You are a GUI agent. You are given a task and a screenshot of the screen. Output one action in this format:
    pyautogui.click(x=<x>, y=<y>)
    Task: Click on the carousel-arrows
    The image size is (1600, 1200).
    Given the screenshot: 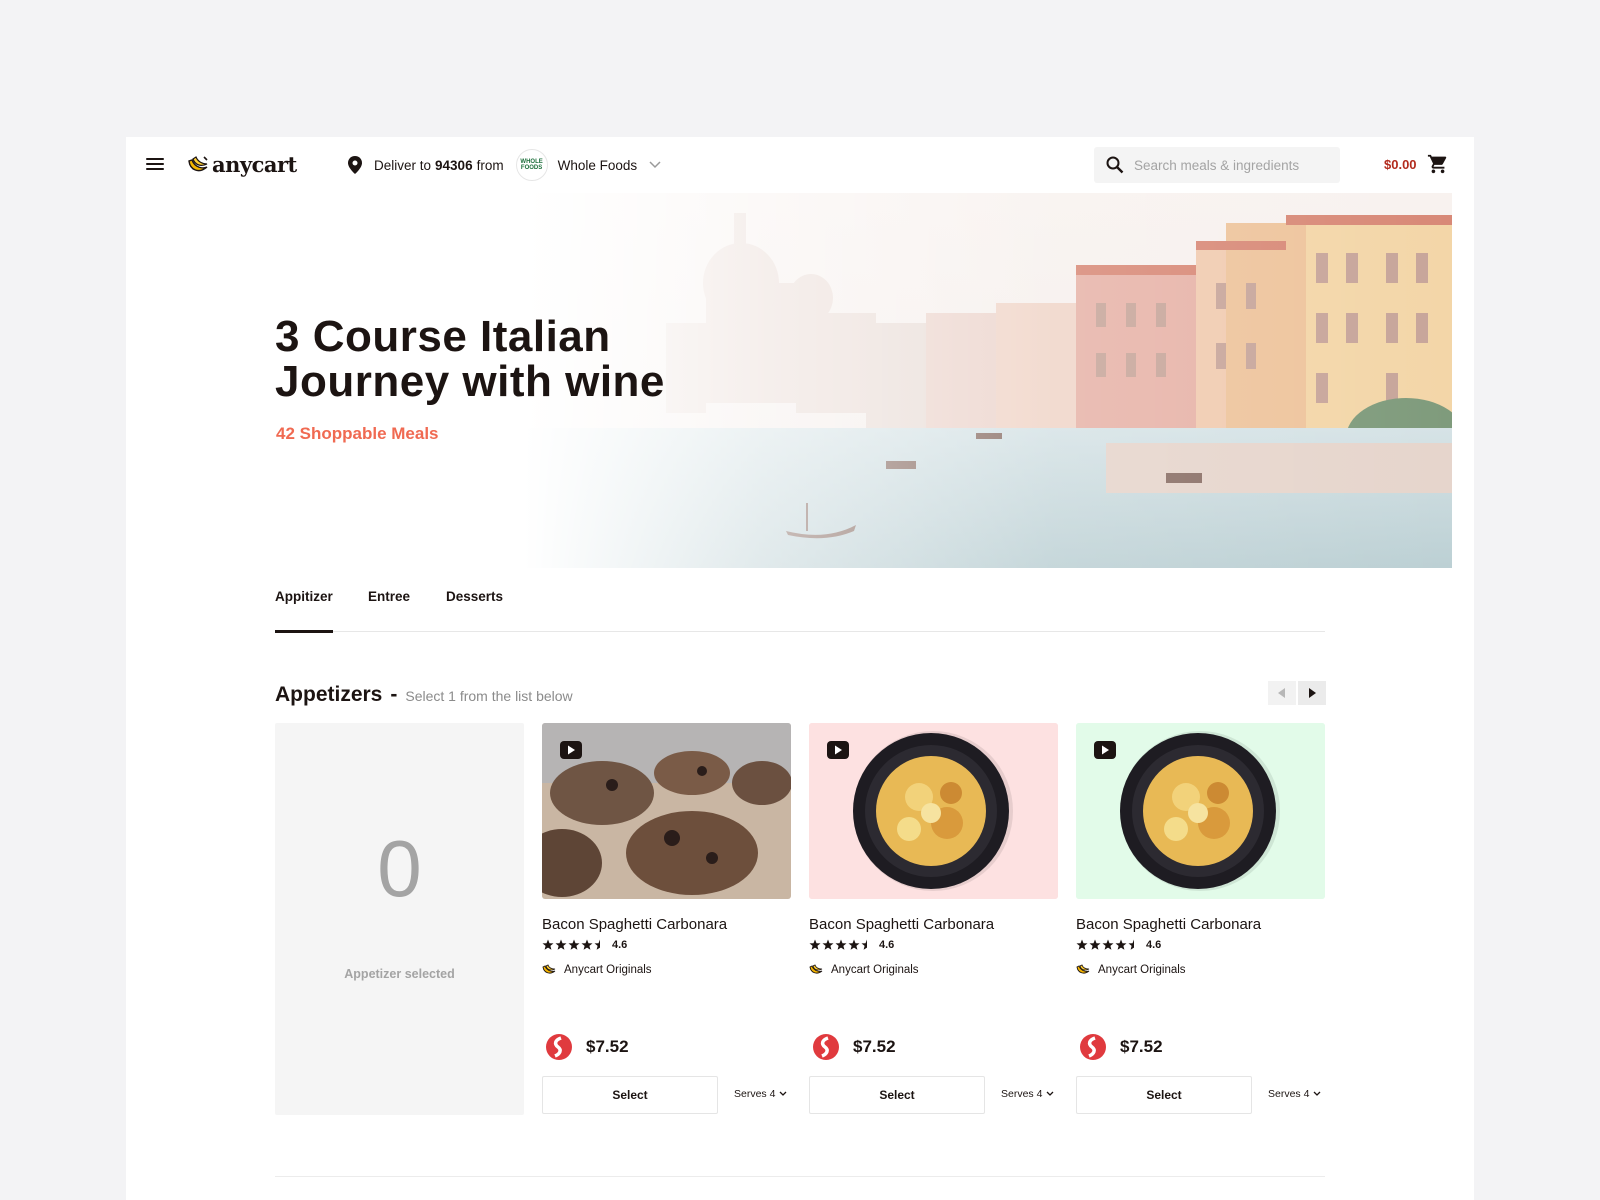 What is the action you would take?
    pyautogui.click(x=1296, y=693)
    